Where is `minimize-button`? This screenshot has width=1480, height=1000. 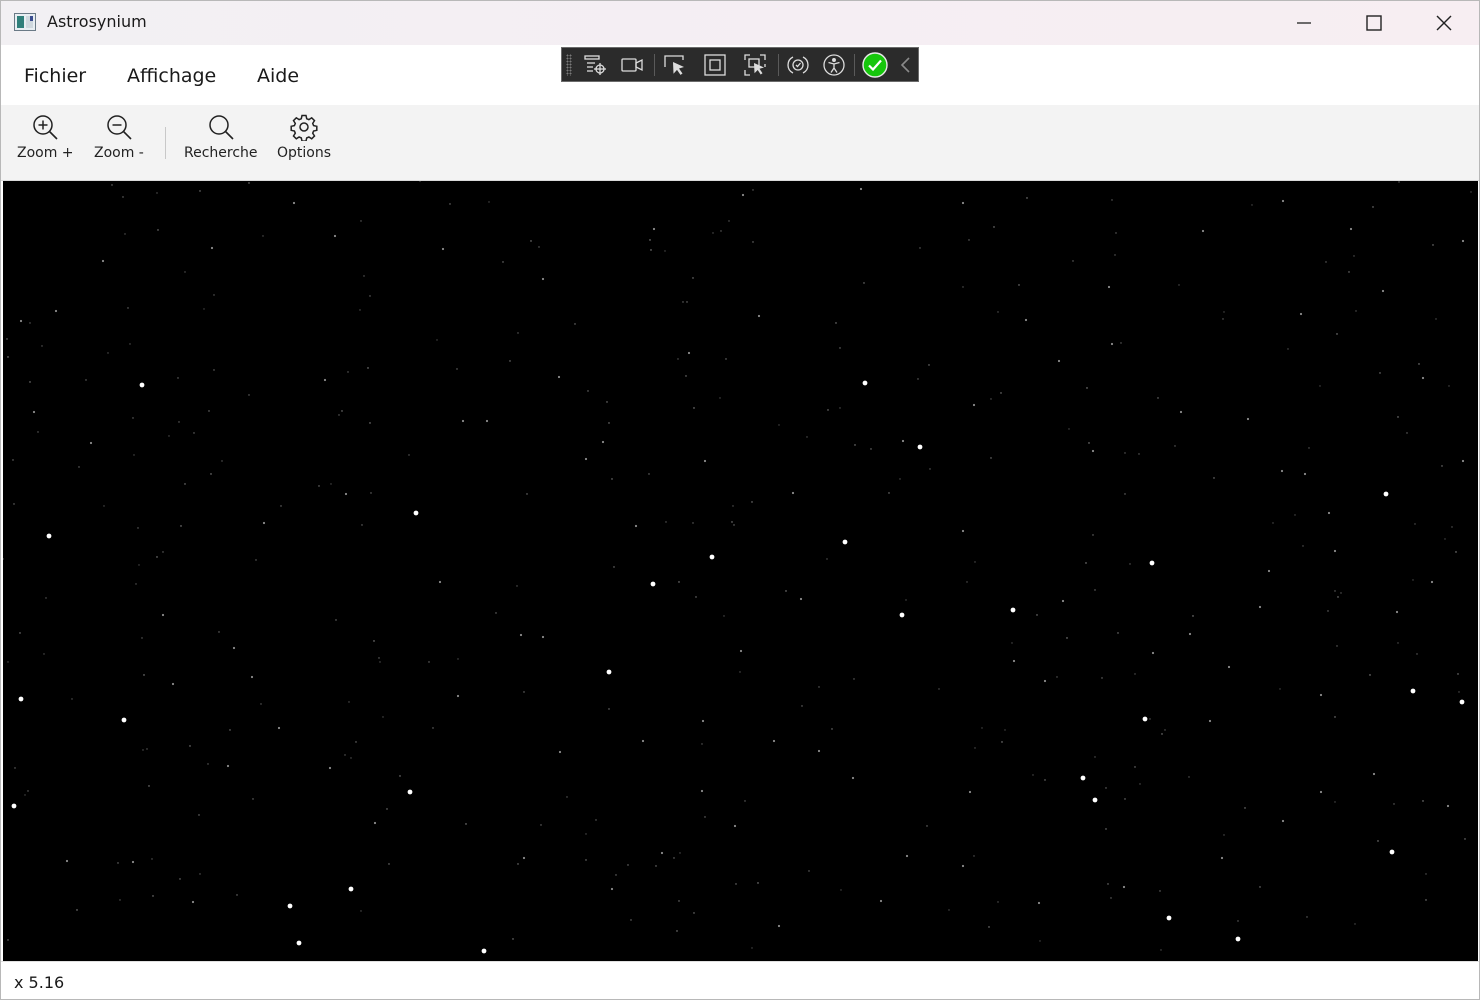 minimize-button is located at coordinates (1304, 23).